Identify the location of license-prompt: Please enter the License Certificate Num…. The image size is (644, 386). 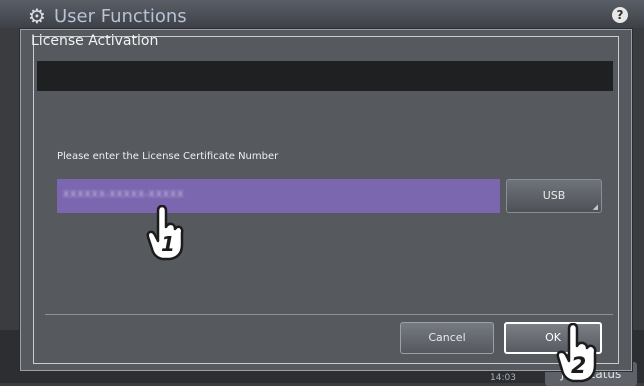
(168, 156).